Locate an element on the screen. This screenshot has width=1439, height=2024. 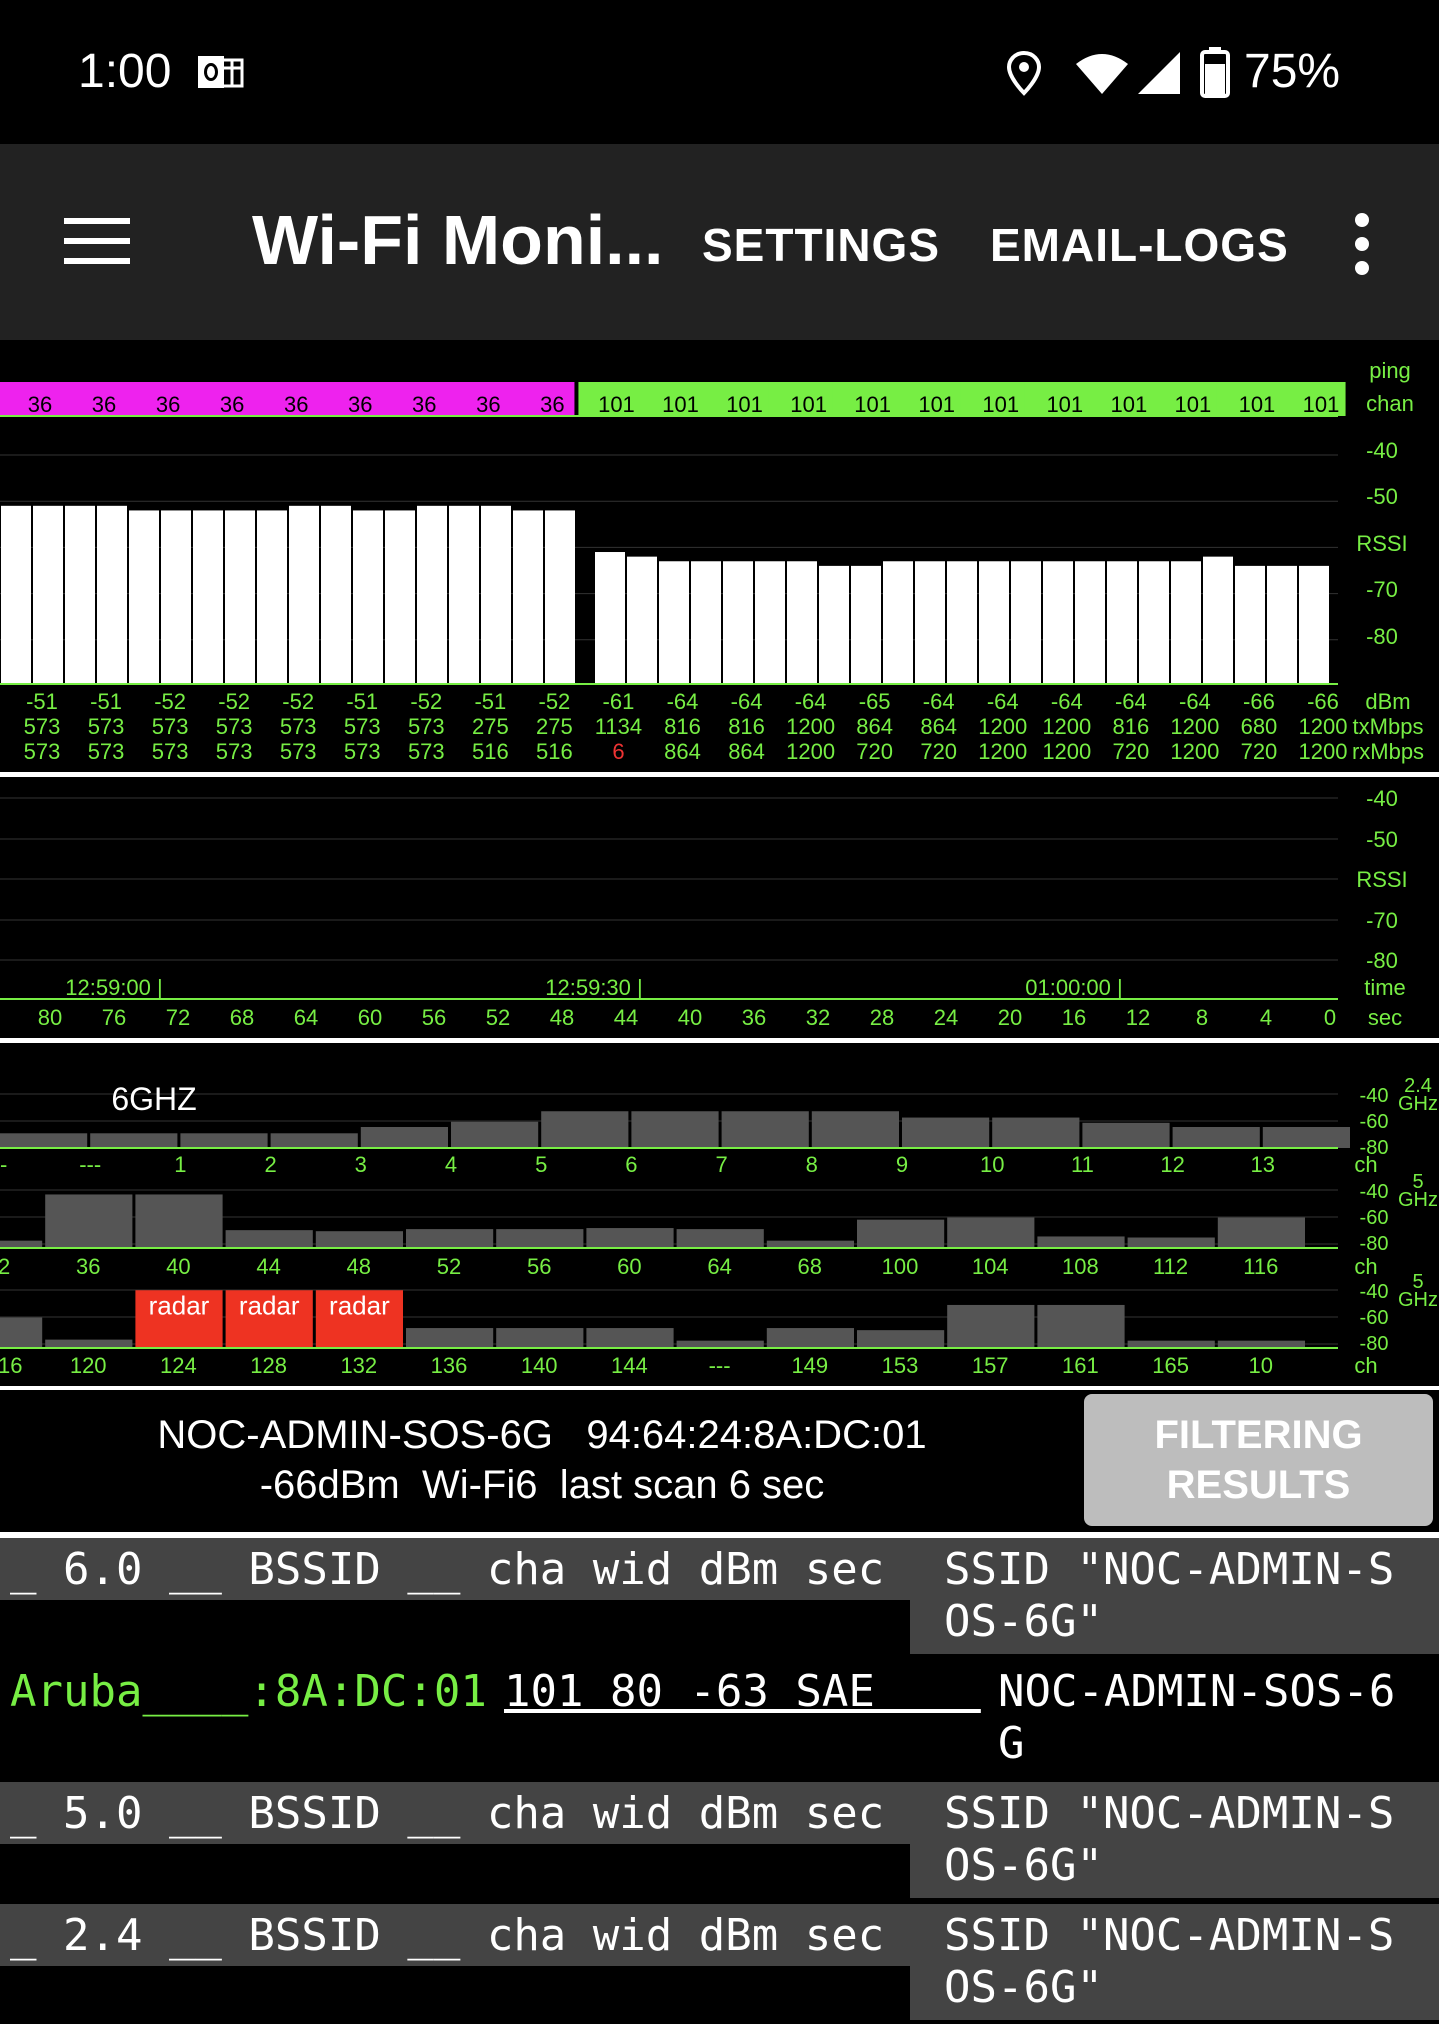
ap-values: 101 80 -63 SAE is located at coordinates (742, 1691).